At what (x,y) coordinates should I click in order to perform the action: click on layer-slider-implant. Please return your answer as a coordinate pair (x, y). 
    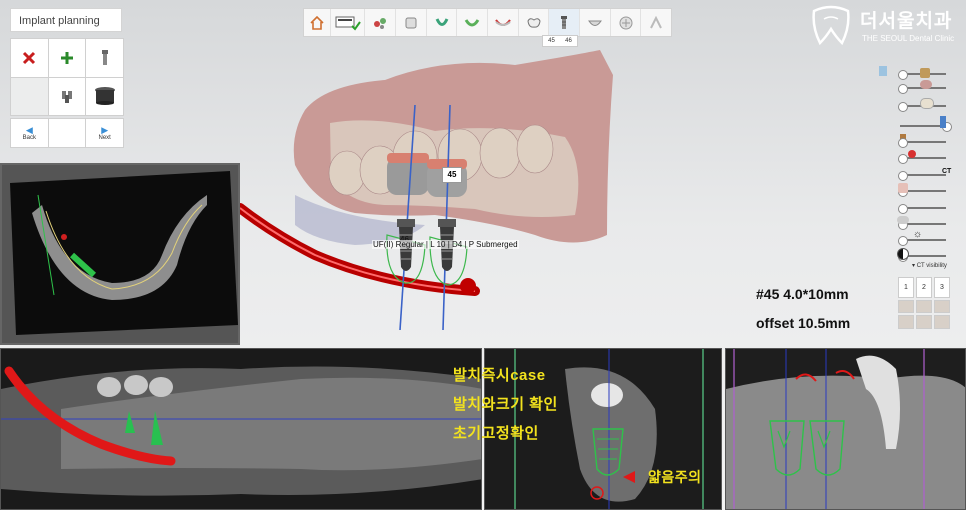
    Looking at the image, I should click on (915, 126).